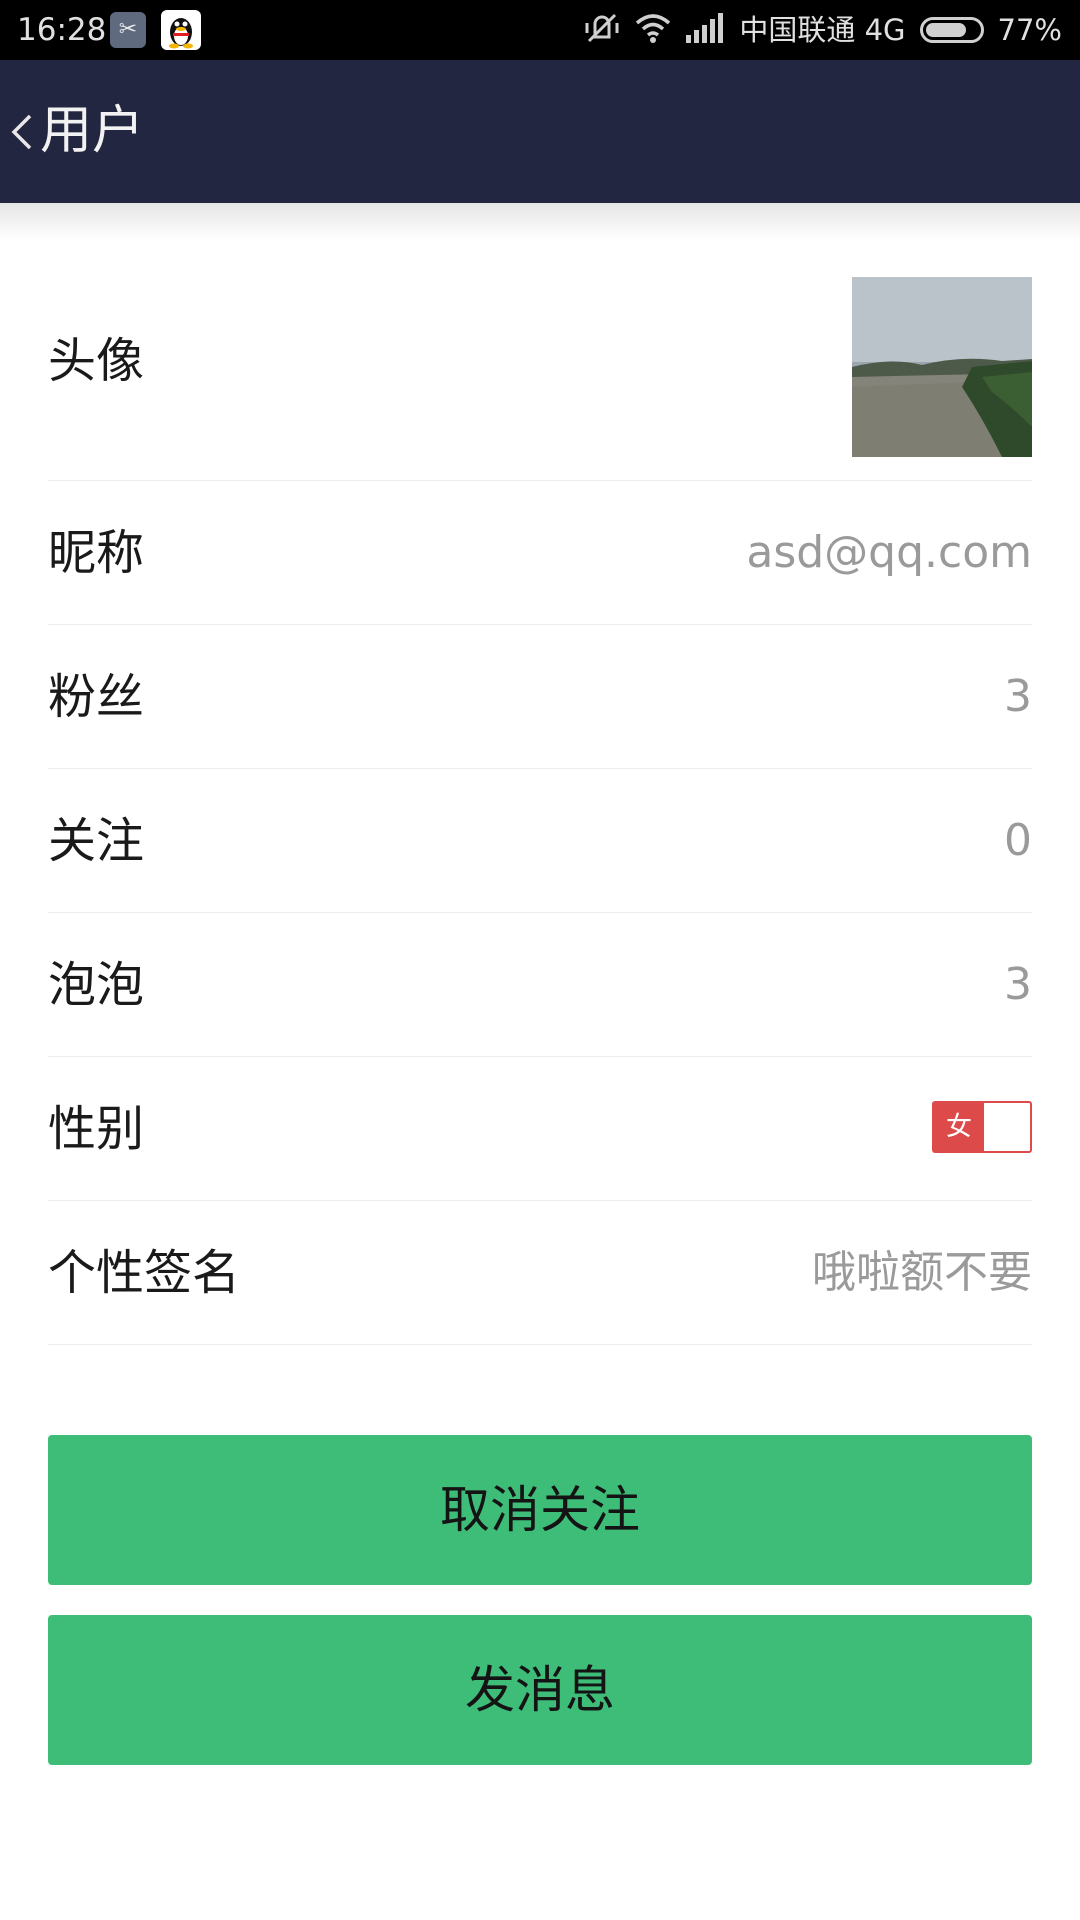  What do you see at coordinates (181, 30) in the screenshot?
I see `qq-penguin-icon` at bounding box center [181, 30].